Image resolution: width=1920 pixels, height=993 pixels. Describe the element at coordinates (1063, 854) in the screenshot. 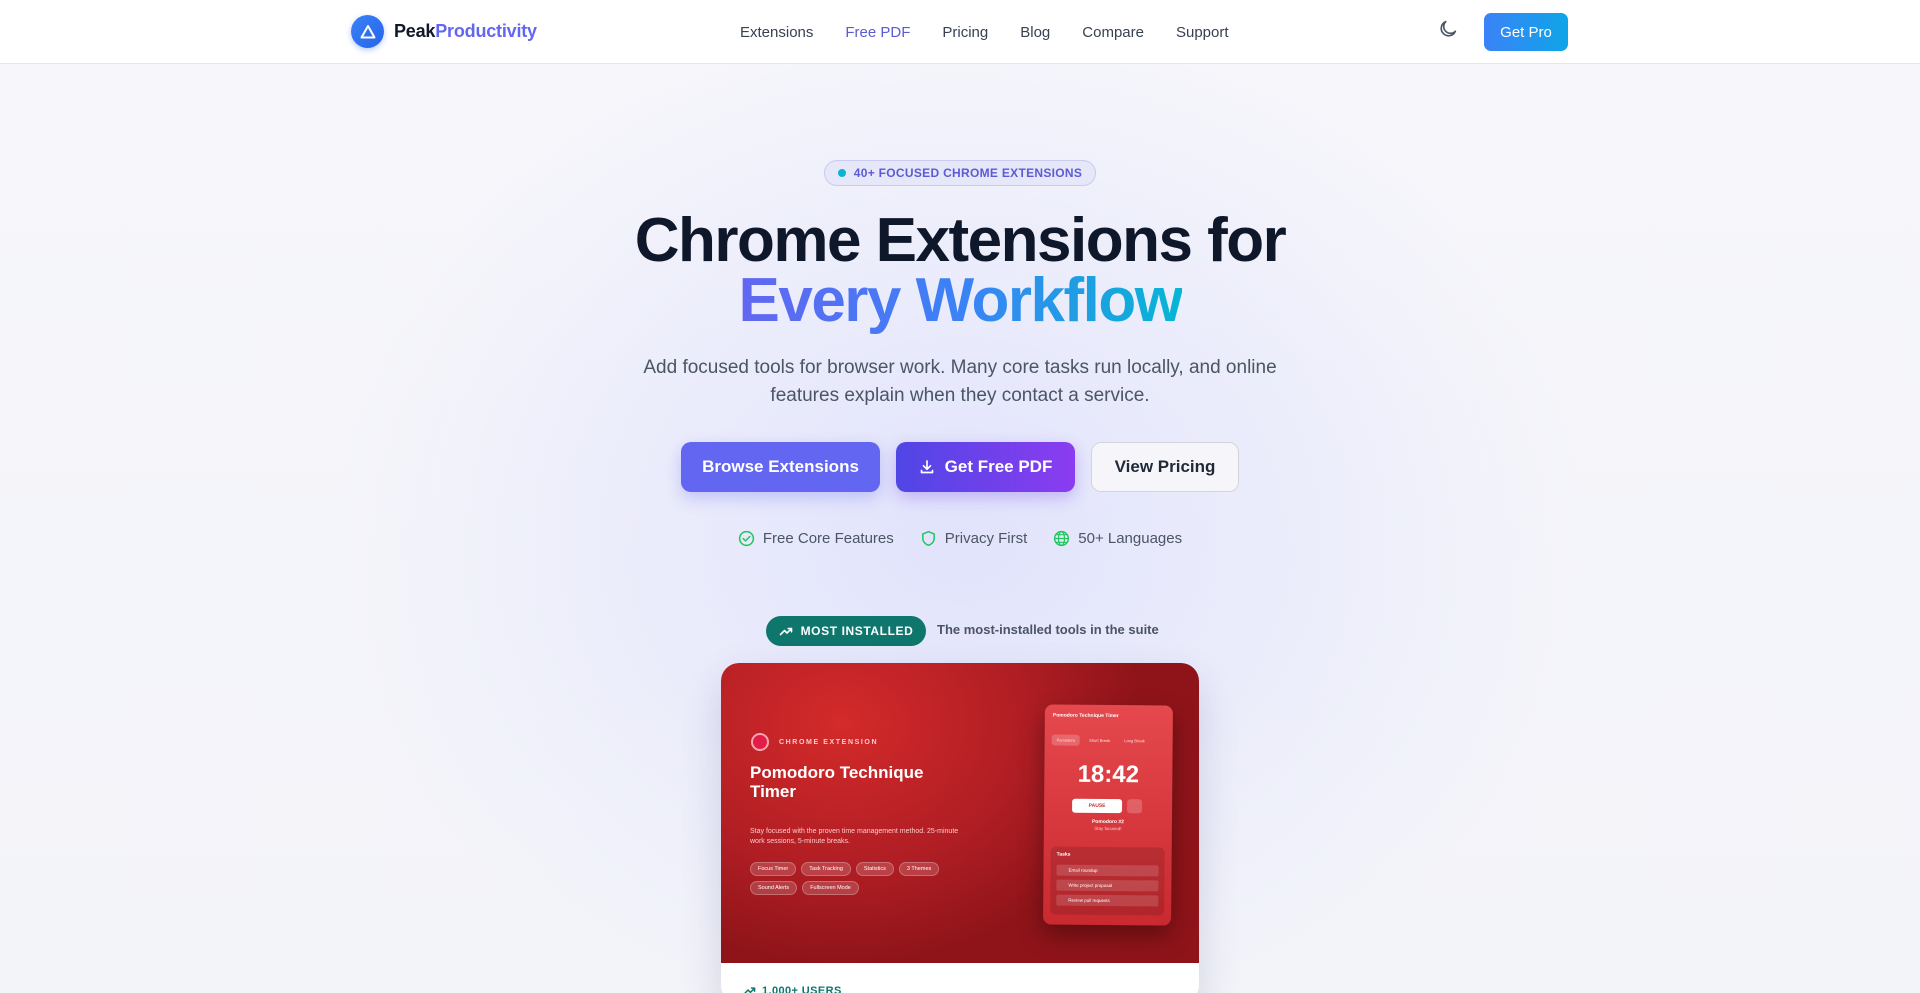

I see `mockup-tasks-title: Tasks` at that location.